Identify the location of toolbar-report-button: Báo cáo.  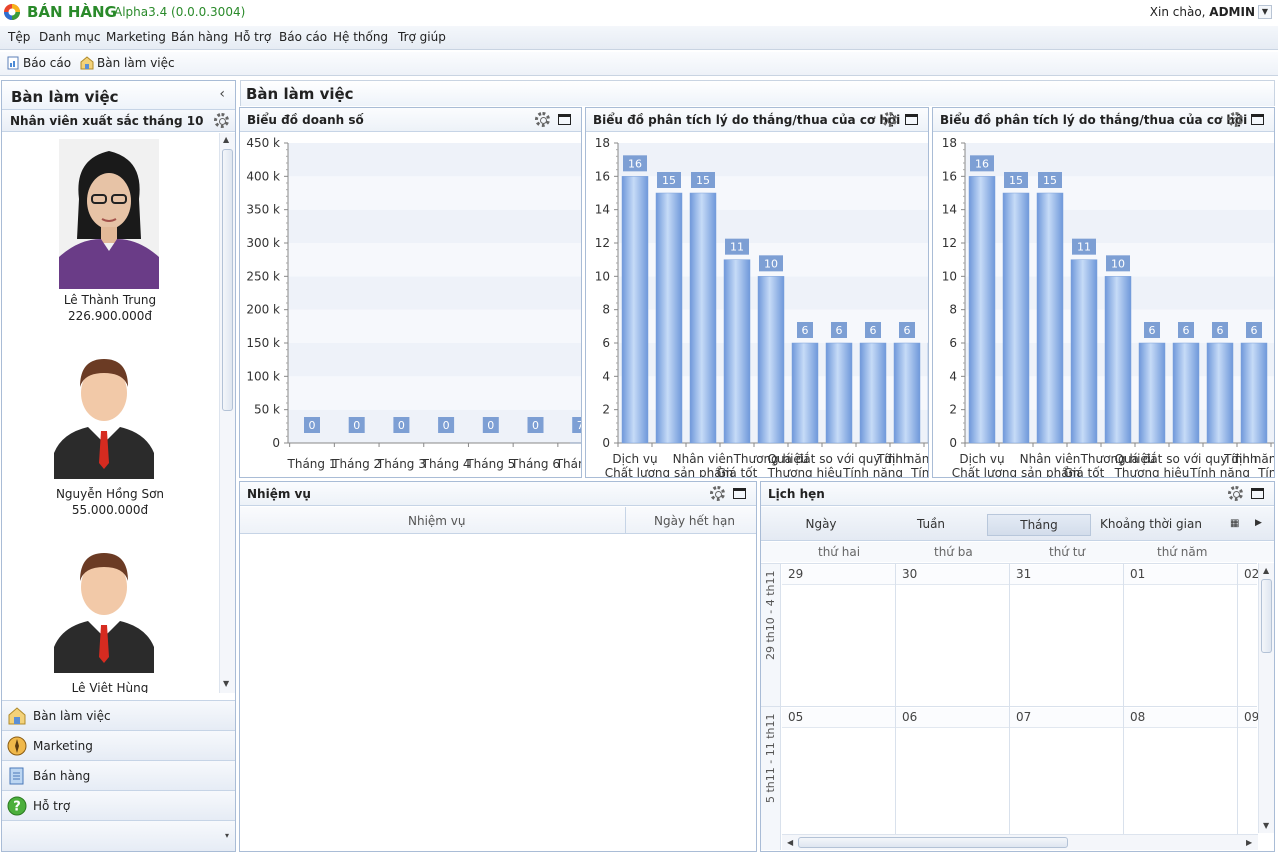
(47, 63).